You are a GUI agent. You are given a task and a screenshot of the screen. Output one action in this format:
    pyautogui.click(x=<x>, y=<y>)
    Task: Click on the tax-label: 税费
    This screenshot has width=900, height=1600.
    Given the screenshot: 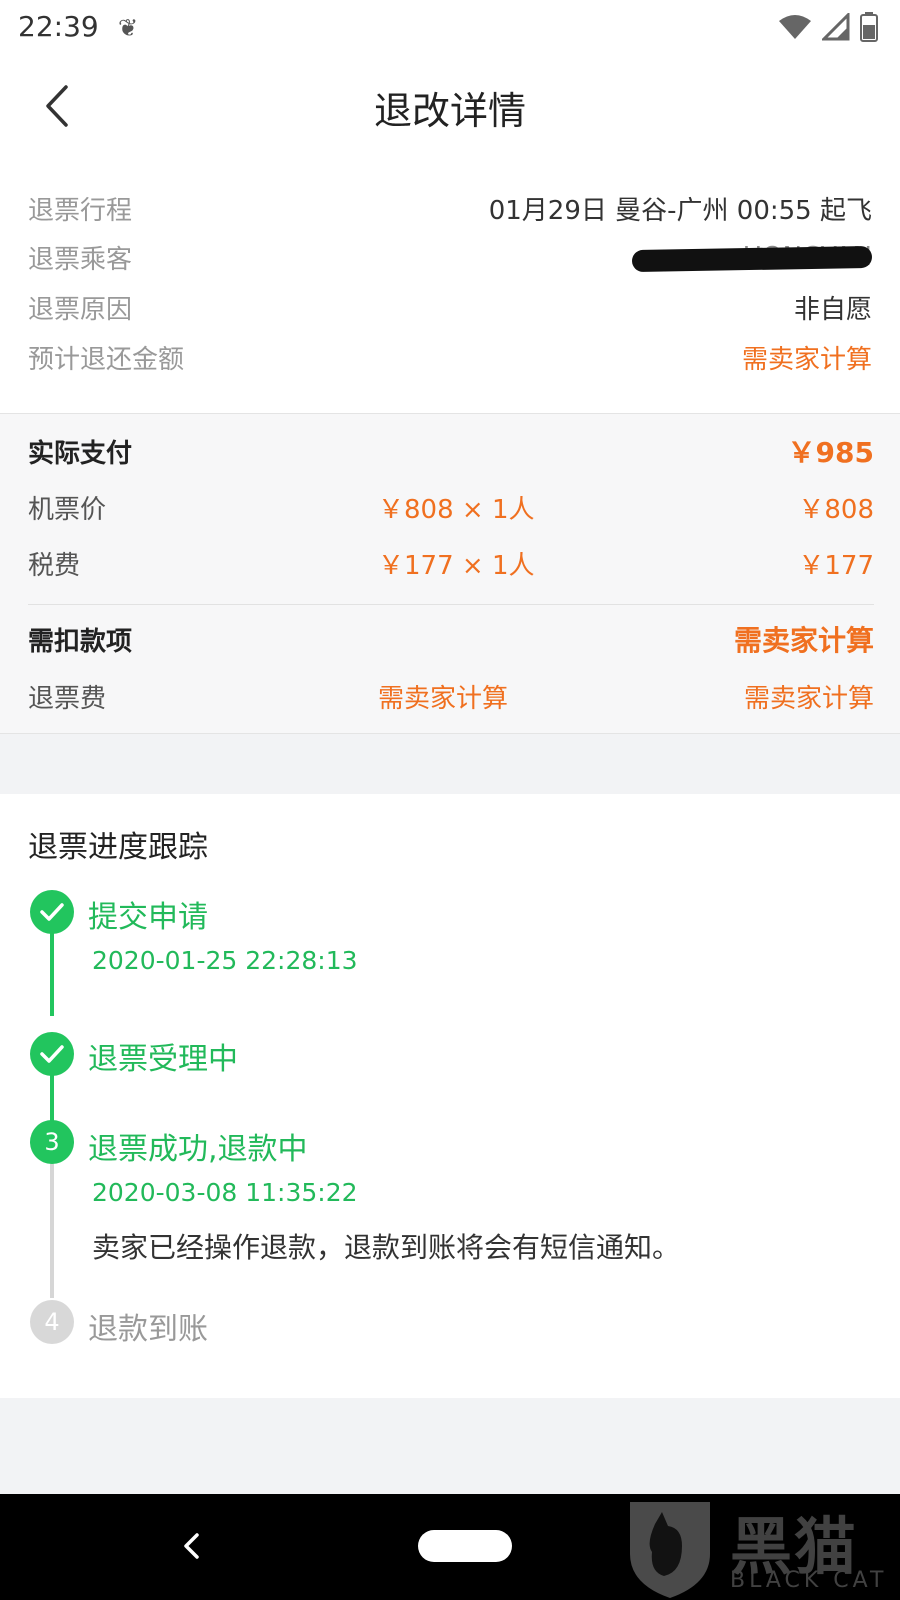 What is the action you would take?
    pyautogui.click(x=54, y=565)
    